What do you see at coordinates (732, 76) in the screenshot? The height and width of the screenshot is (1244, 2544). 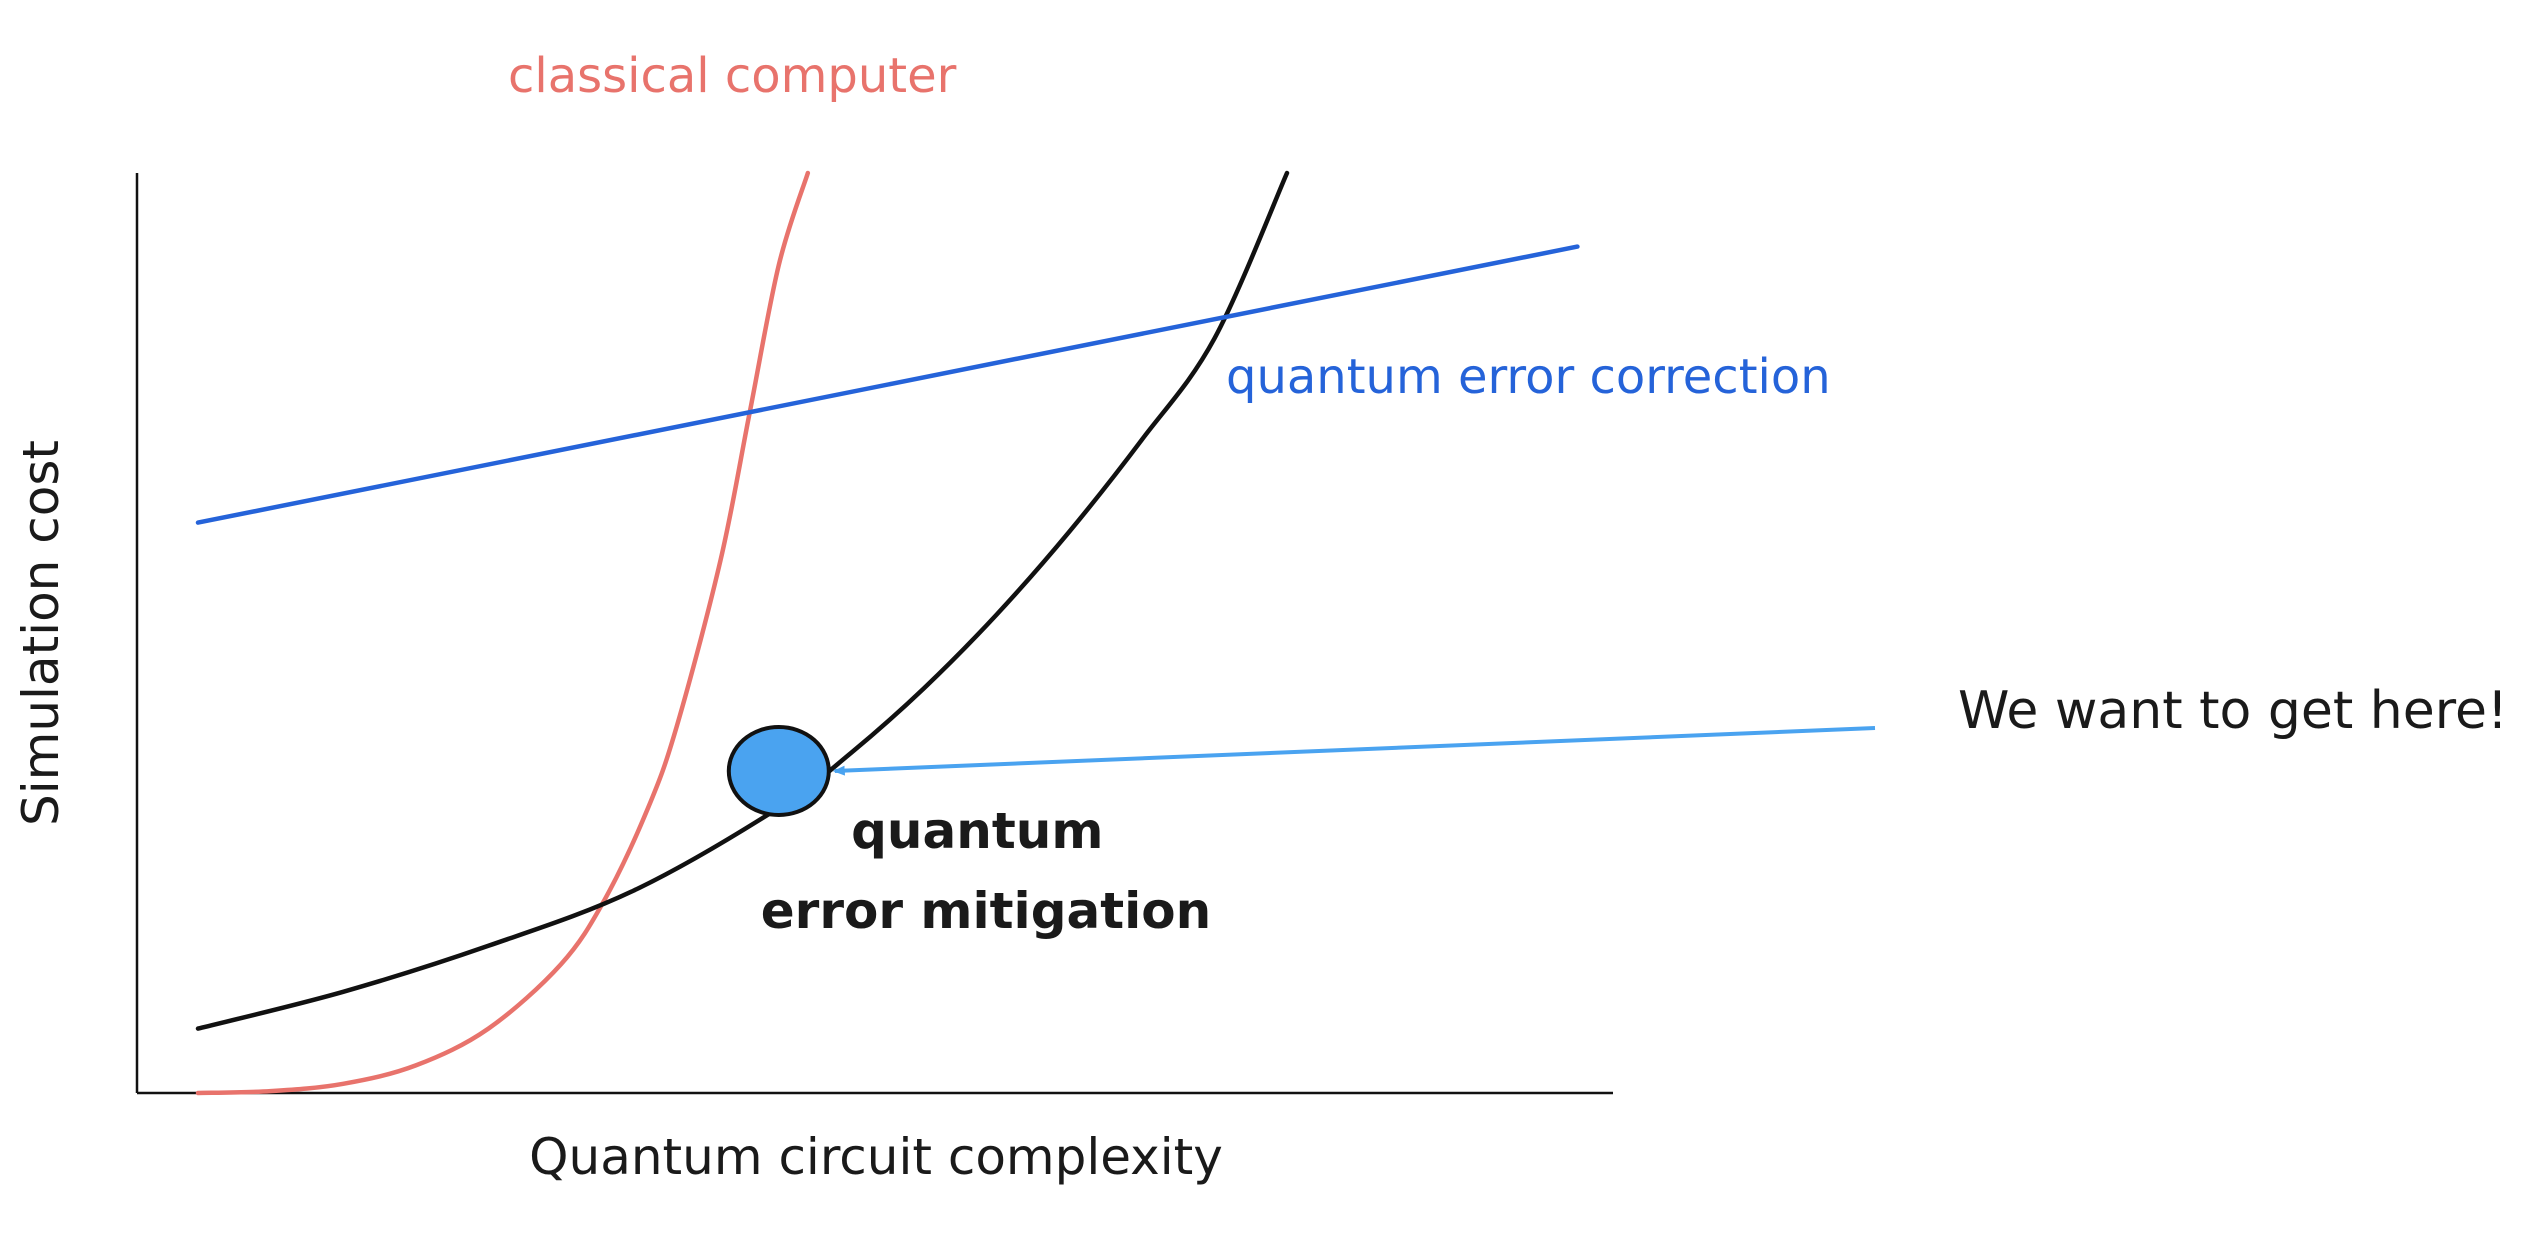 I see `series-label-classical: classical computer` at bounding box center [732, 76].